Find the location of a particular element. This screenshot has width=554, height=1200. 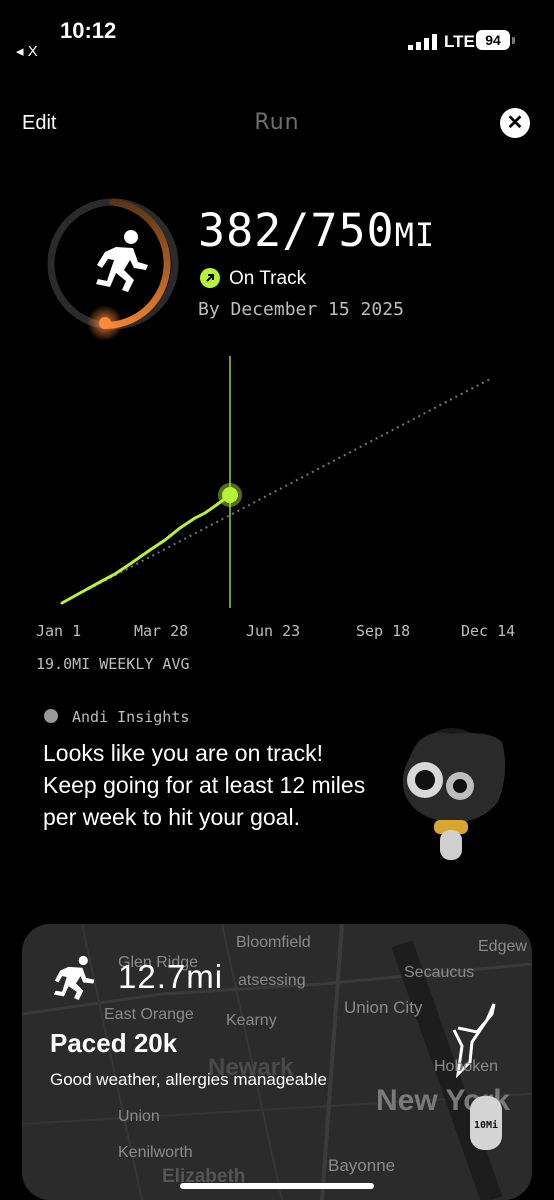

map-label: Hoboken is located at coordinates (466, 1066).